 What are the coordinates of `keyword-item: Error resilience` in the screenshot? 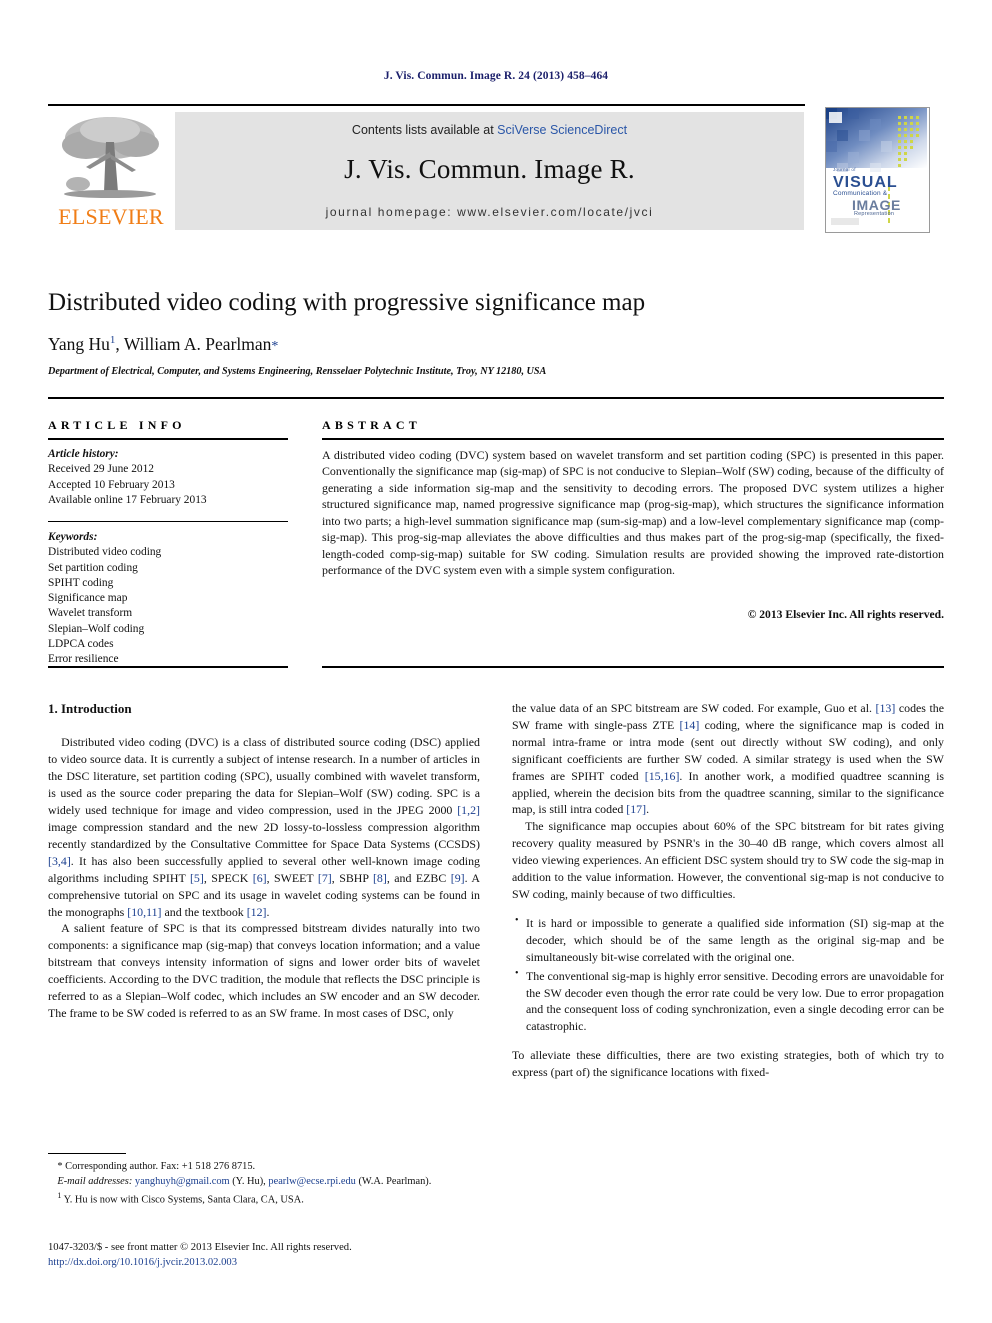 It's located at (83, 659).